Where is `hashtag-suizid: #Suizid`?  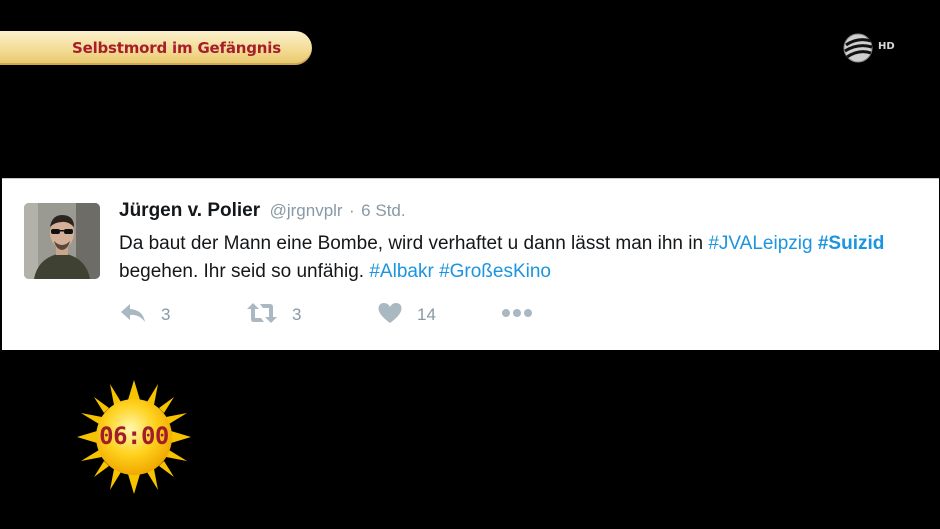
hashtag-suizid: #Suizid is located at coordinates (851, 243).